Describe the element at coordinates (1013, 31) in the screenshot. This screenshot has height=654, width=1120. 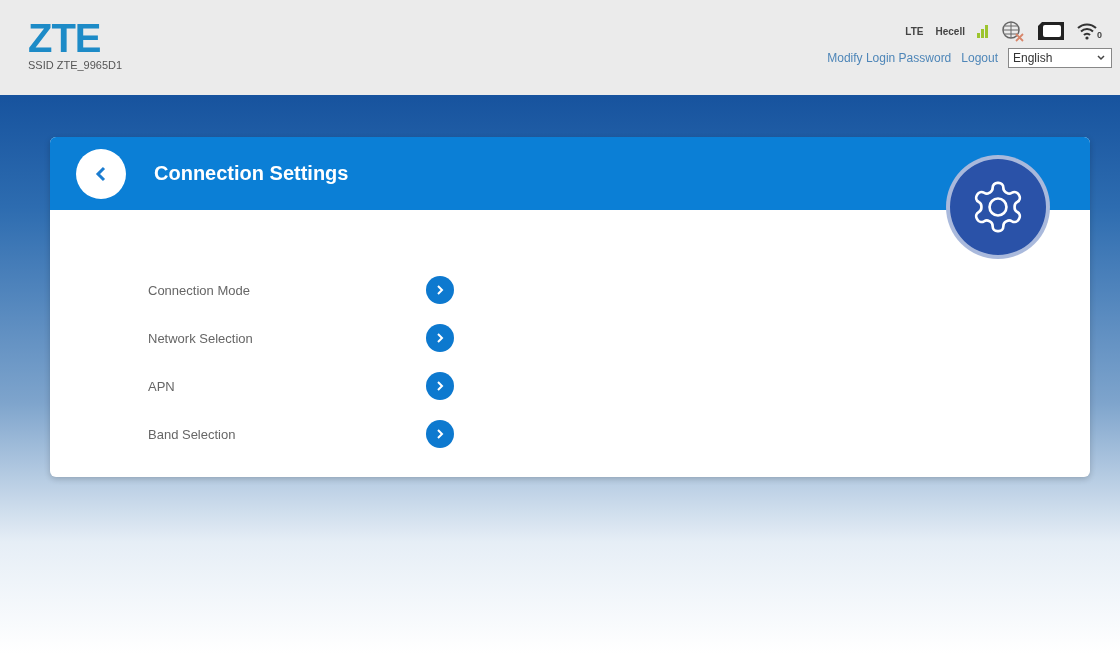
I see `globe-icon` at that location.